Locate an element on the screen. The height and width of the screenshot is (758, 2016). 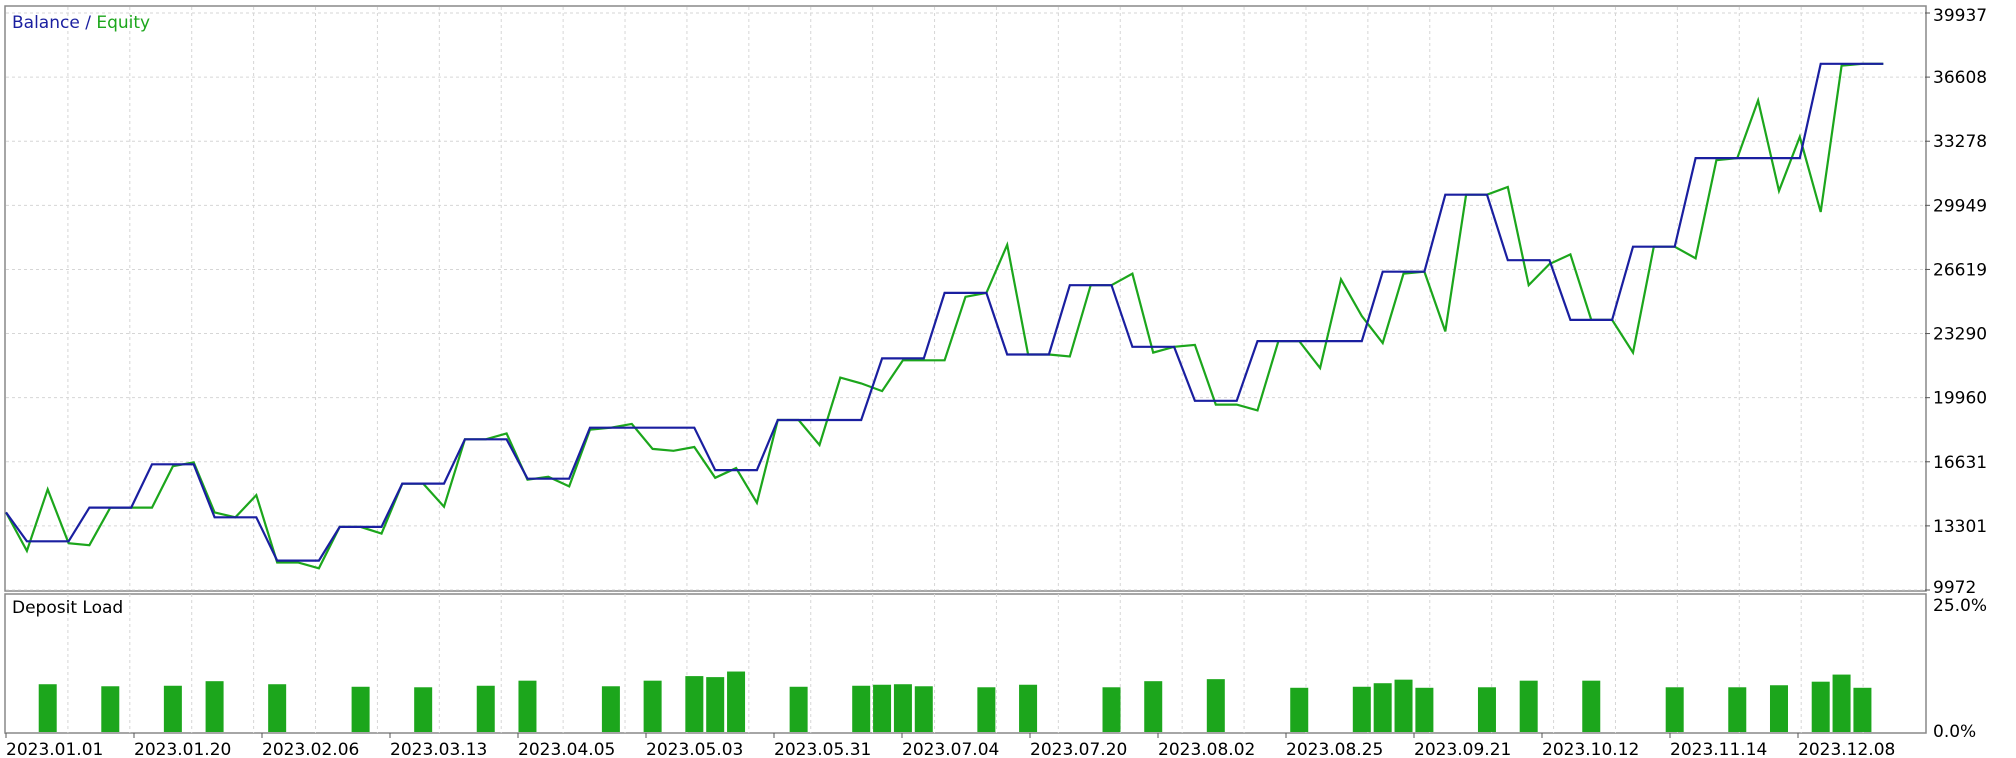
y-tick-label: 19960 is located at coordinates (1960, 399).